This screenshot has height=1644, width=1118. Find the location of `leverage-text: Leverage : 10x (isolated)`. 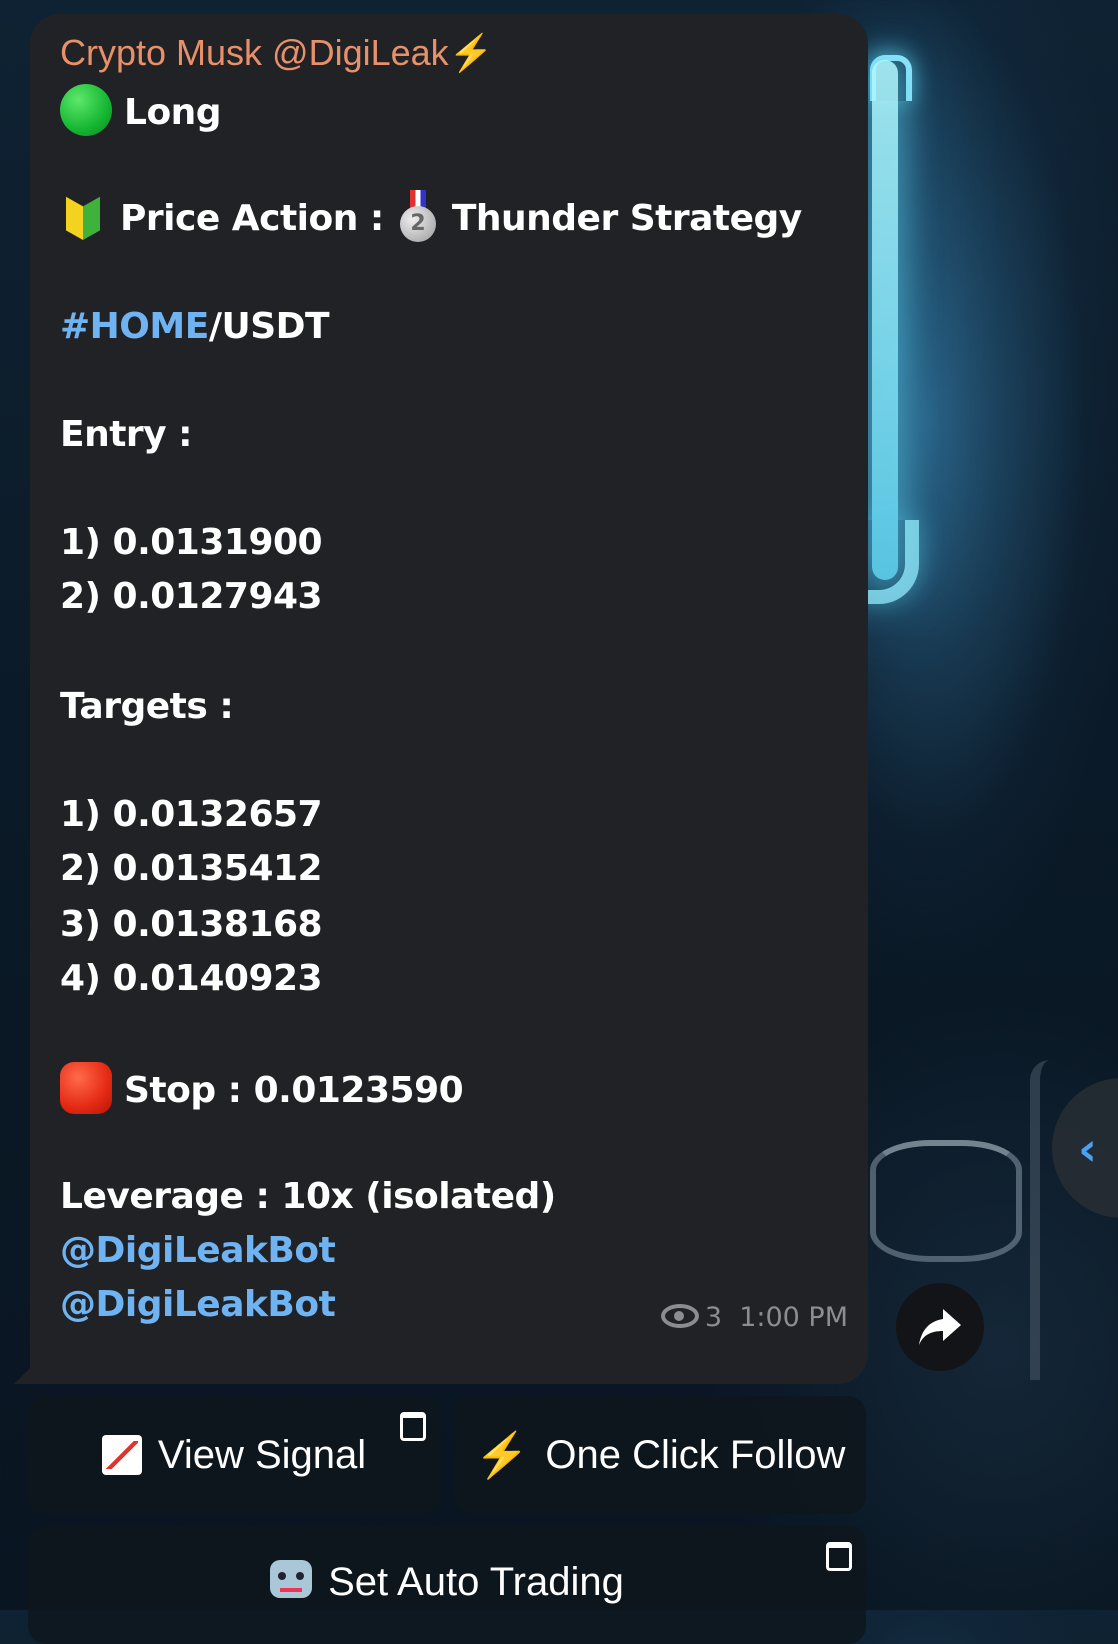

leverage-text: Leverage : 10x (isolated) is located at coordinates (308, 1196).